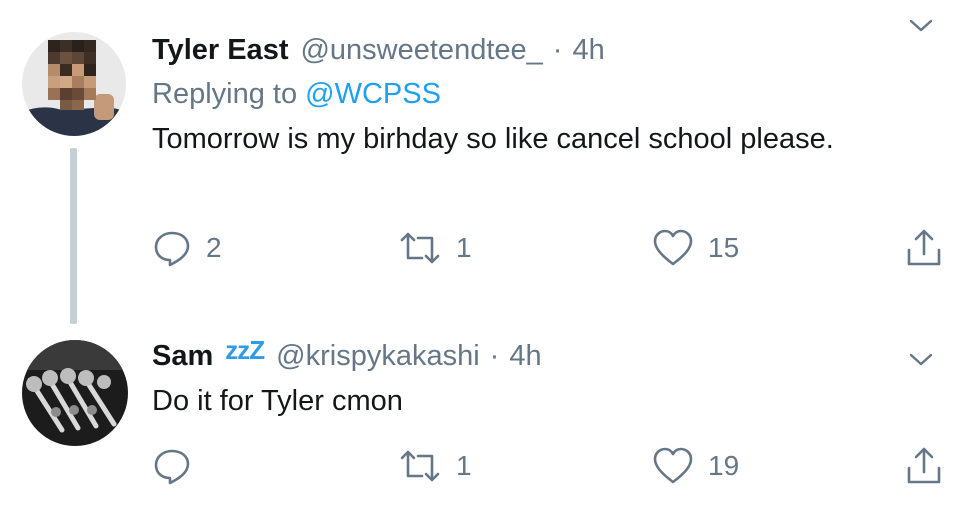 This screenshot has width=960, height=518. Describe the element at coordinates (547, 466) in the screenshot. I see `tweet-actions: 1 19` at that location.